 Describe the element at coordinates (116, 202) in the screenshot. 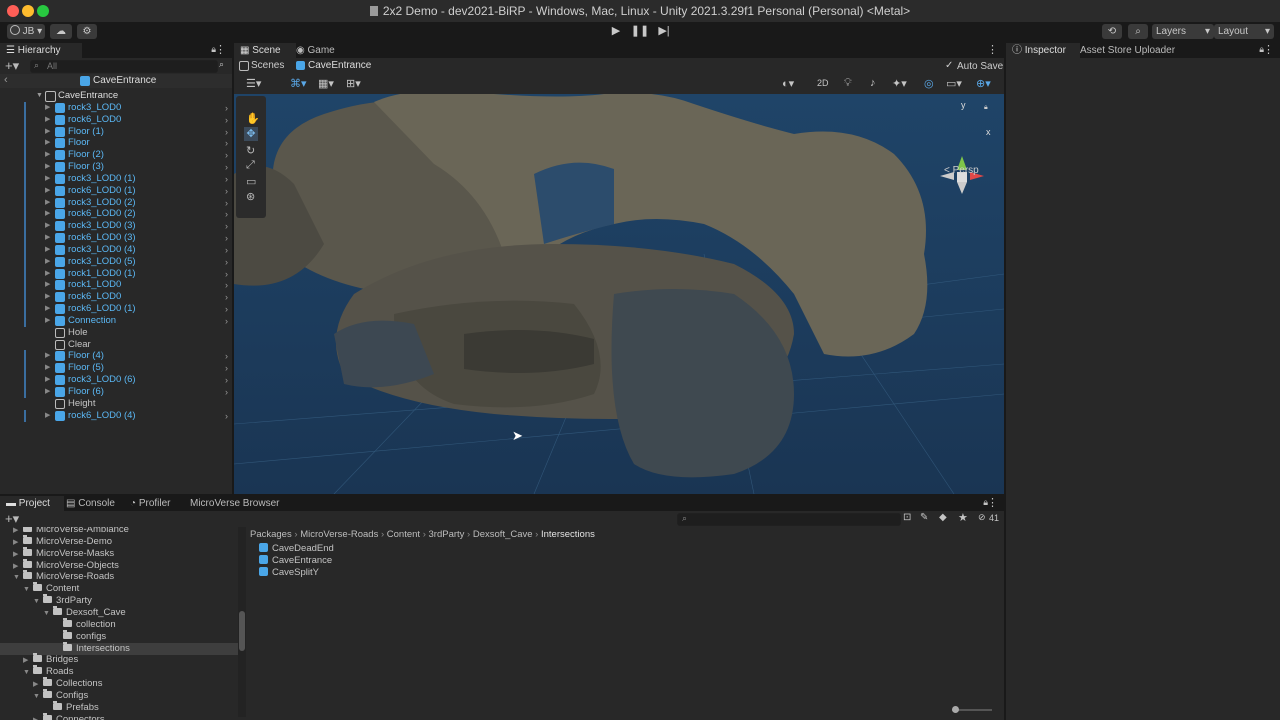

I see `hierarchy-item: ▶ rock3_LOD0 (2) ›` at that location.